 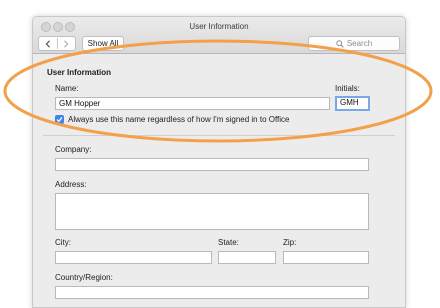 What do you see at coordinates (212, 211) in the screenshot?
I see `address-field` at bounding box center [212, 211].